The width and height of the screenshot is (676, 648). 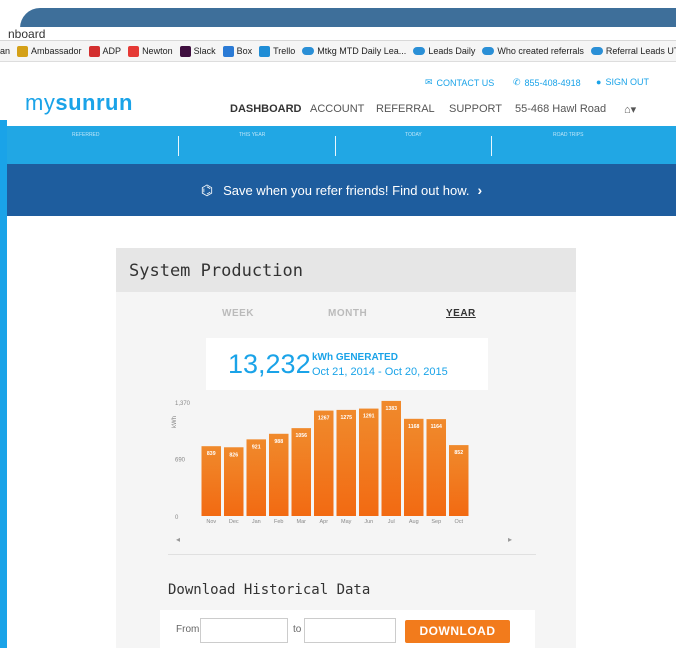 I want to click on tab-week: WEEK, so click(x=238, y=313).